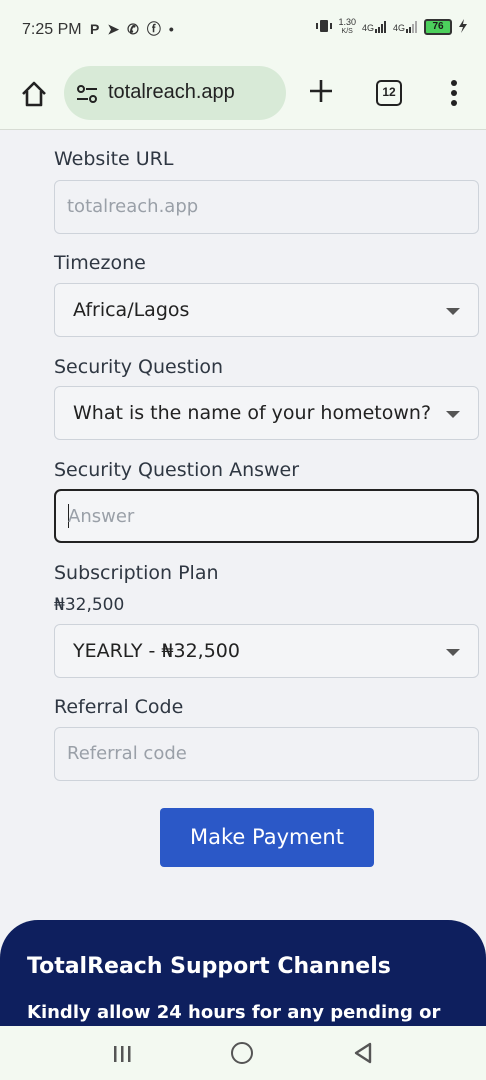  Describe the element at coordinates (171, 29) in the screenshot. I see `more-notifications-icon: •` at that location.